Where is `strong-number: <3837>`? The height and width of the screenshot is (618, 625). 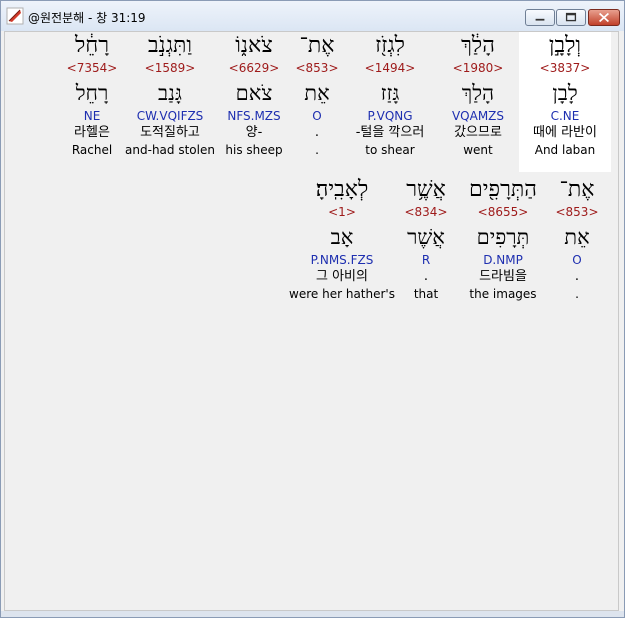 strong-number: <3837> is located at coordinates (565, 68).